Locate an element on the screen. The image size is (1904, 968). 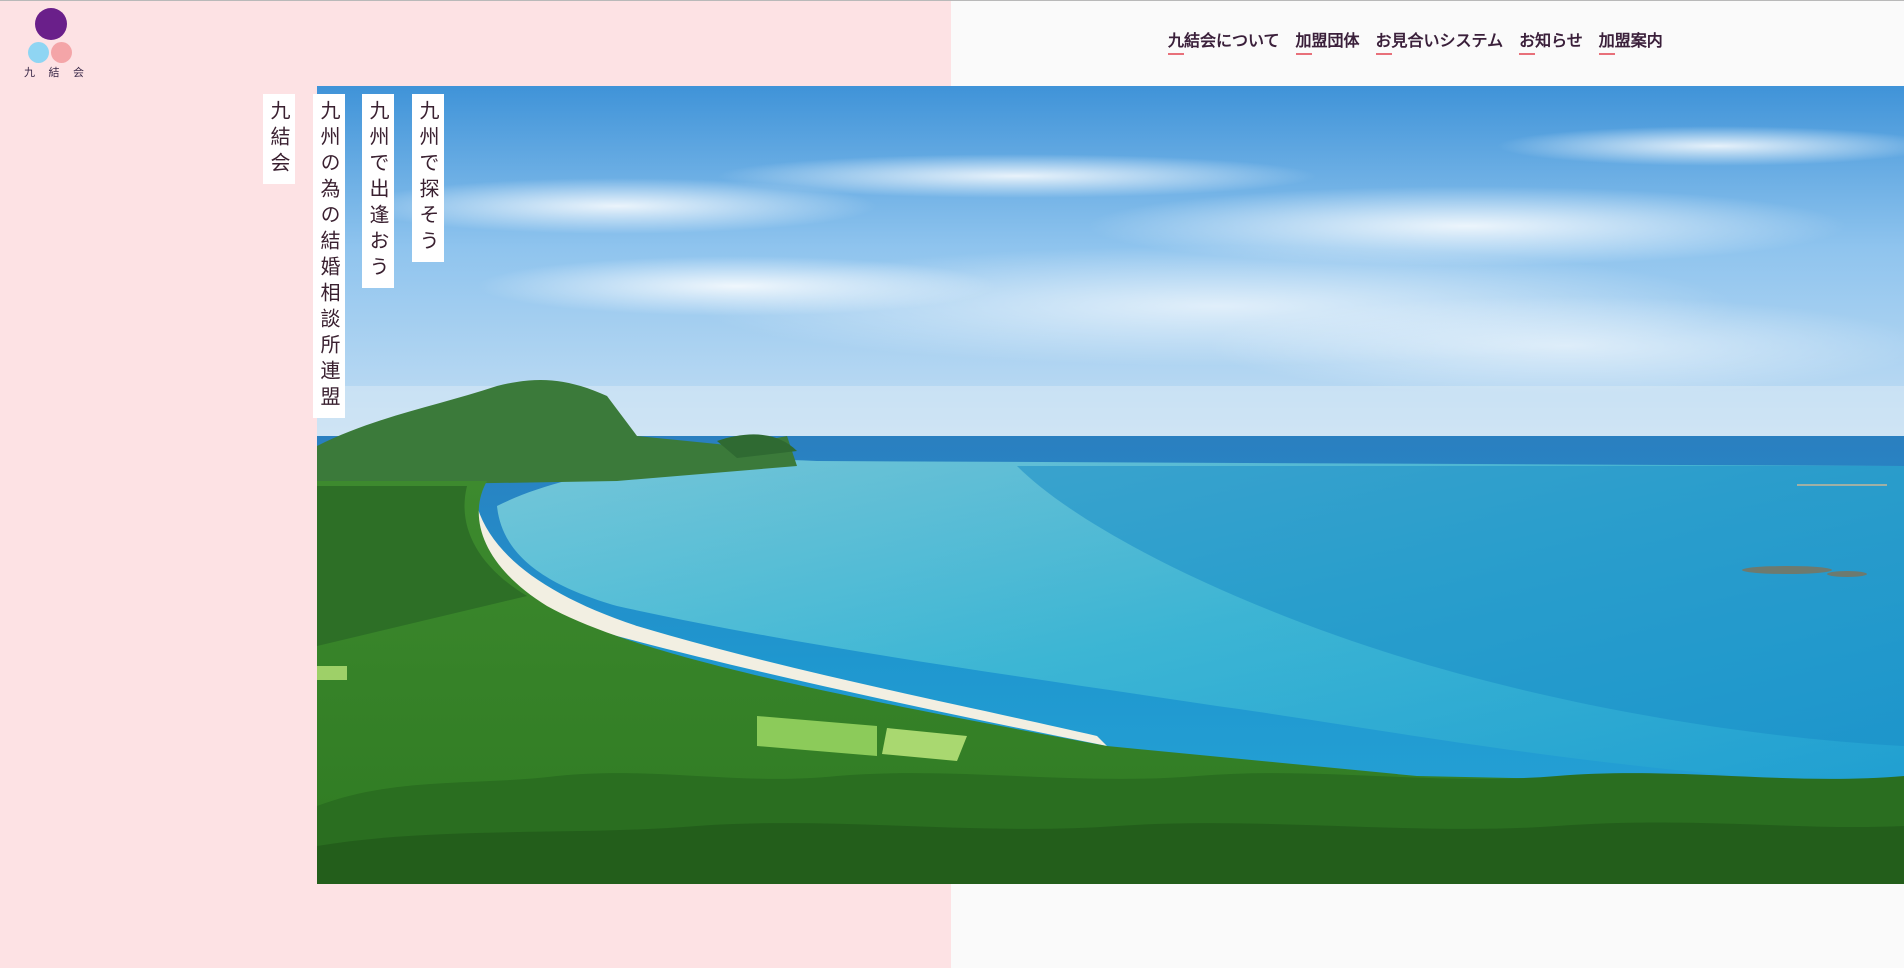
nav-item-join-guide: 加盟案内 is located at coordinates (1630, 42).